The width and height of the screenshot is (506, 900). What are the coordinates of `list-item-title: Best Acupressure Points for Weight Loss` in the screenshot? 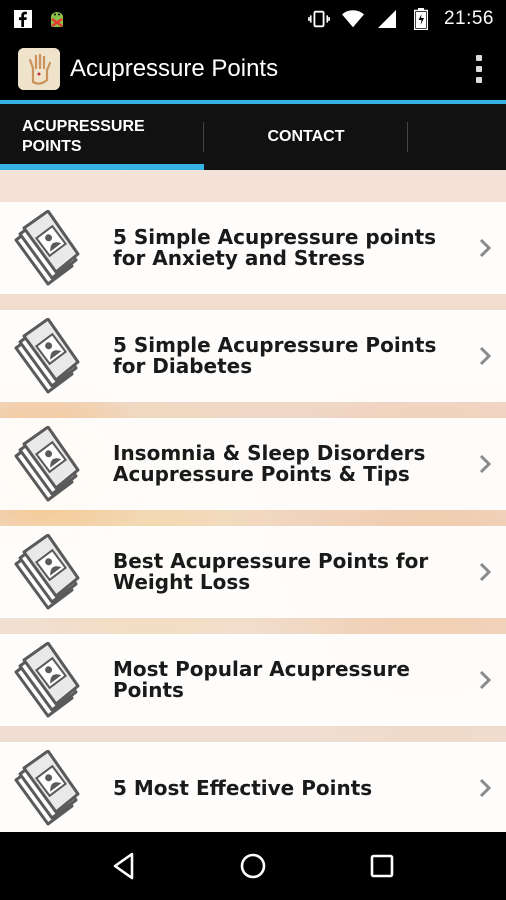 It's located at (271, 571).